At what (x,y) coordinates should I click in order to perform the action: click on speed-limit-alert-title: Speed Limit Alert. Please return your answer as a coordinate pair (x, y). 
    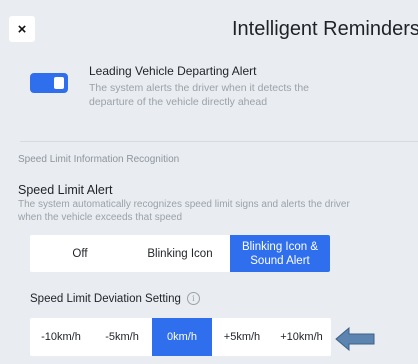
    Looking at the image, I should click on (65, 190).